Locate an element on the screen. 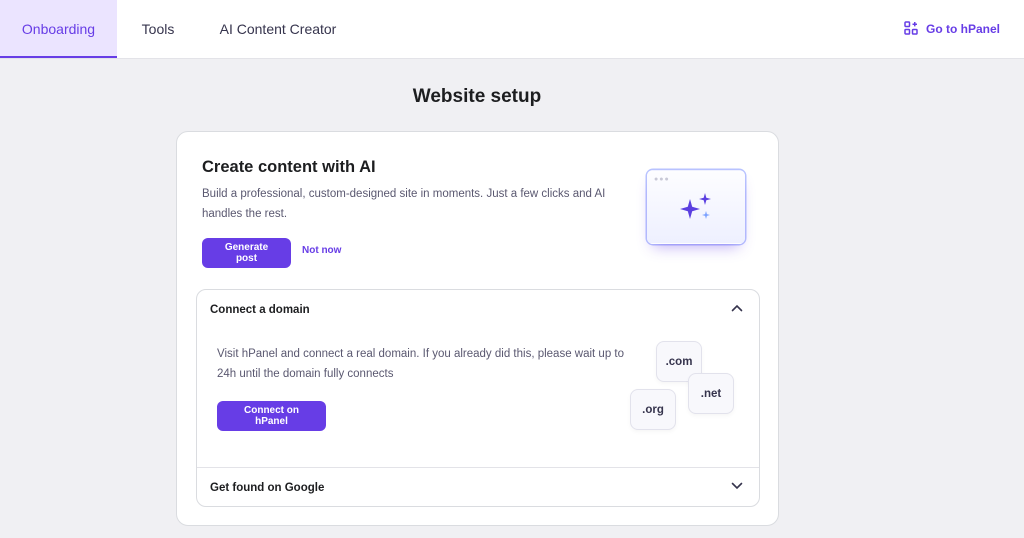 This screenshot has width=1024, height=538. chevron-up-icon is located at coordinates (737, 308).